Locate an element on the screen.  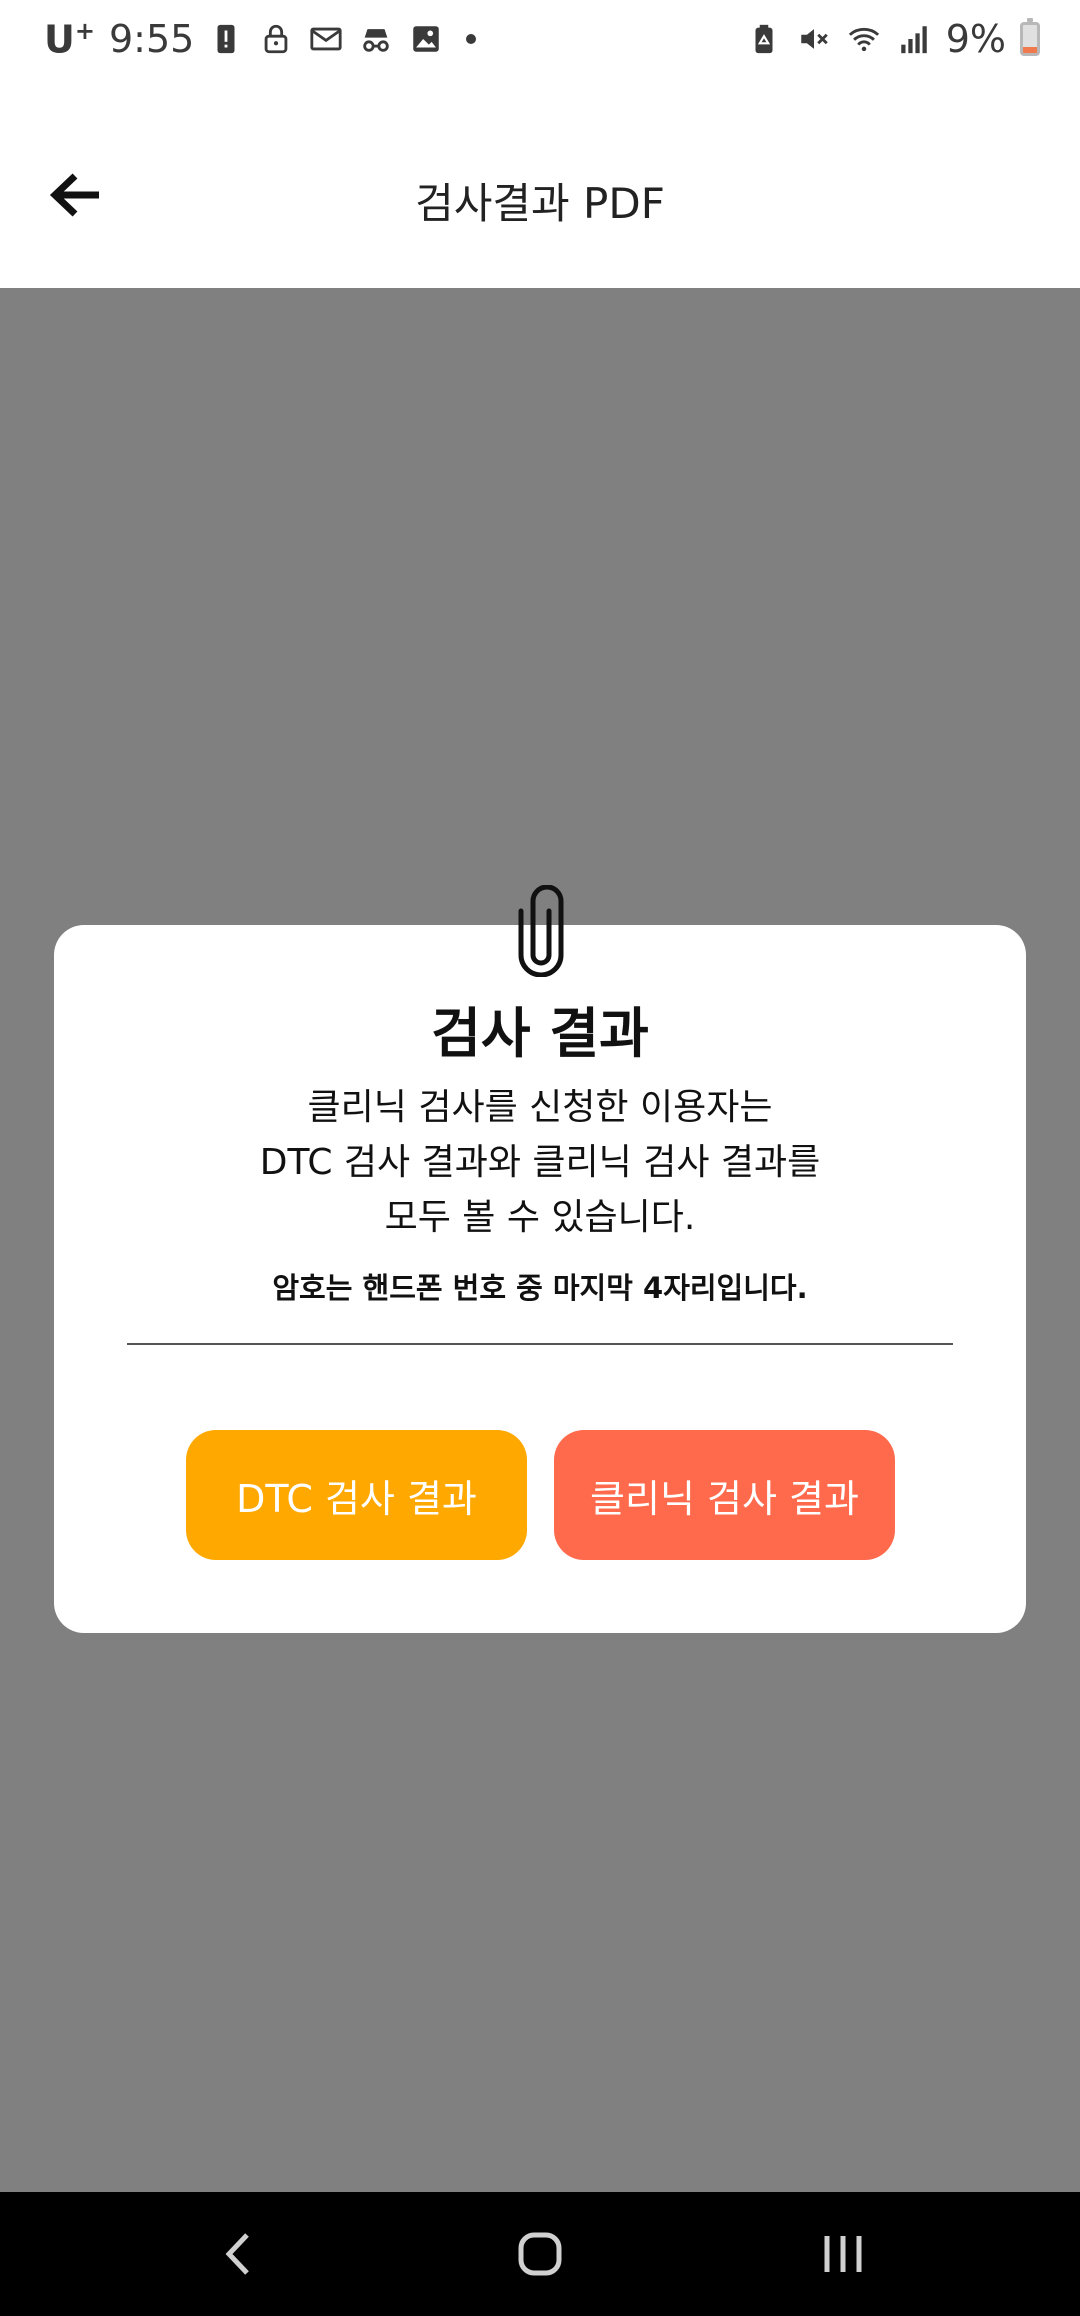
recycle-battery-icon is located at coordinates (764, 39).